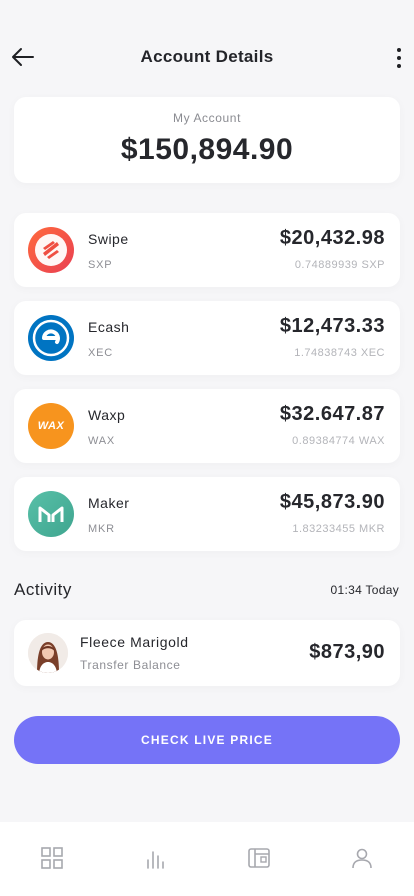 The width and height of the screenshot is (414, 896). Describe the element at coordinates (108, 239) in the screenshot. I see `coin-name: Swipe` at that location.